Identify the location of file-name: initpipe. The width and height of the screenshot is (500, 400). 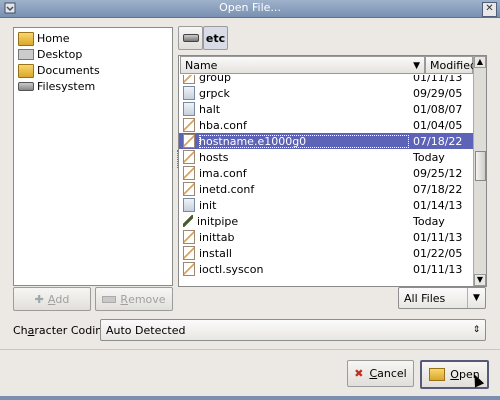
(218, 221).